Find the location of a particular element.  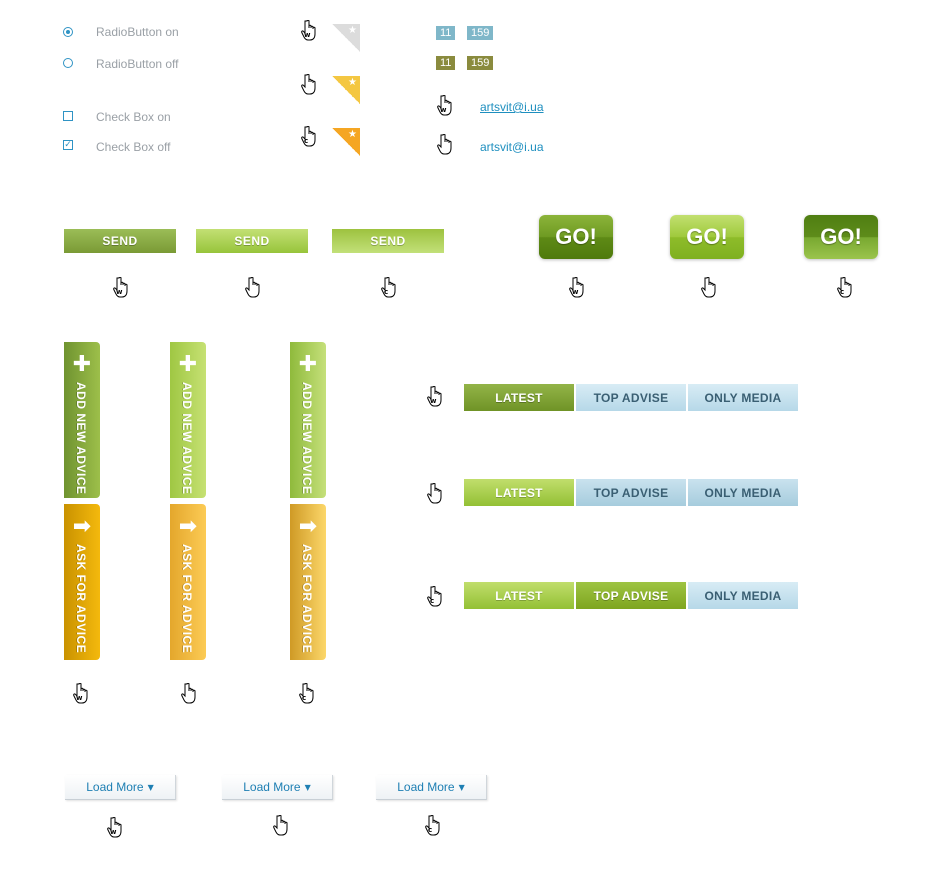

favorite-corner-hover: ★ is located at coordinates (346, 90).